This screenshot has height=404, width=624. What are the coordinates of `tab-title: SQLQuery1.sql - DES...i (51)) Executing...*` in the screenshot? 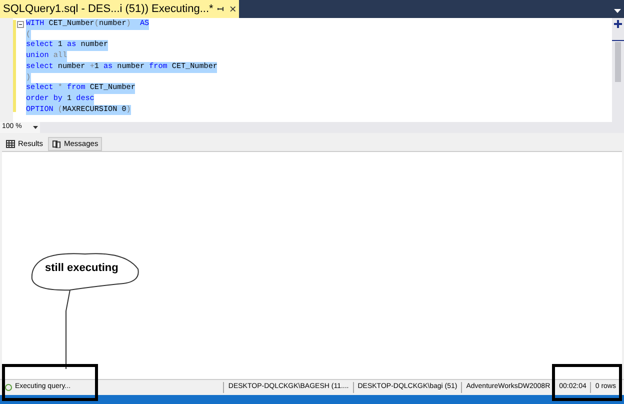 It's located at (108, 9).